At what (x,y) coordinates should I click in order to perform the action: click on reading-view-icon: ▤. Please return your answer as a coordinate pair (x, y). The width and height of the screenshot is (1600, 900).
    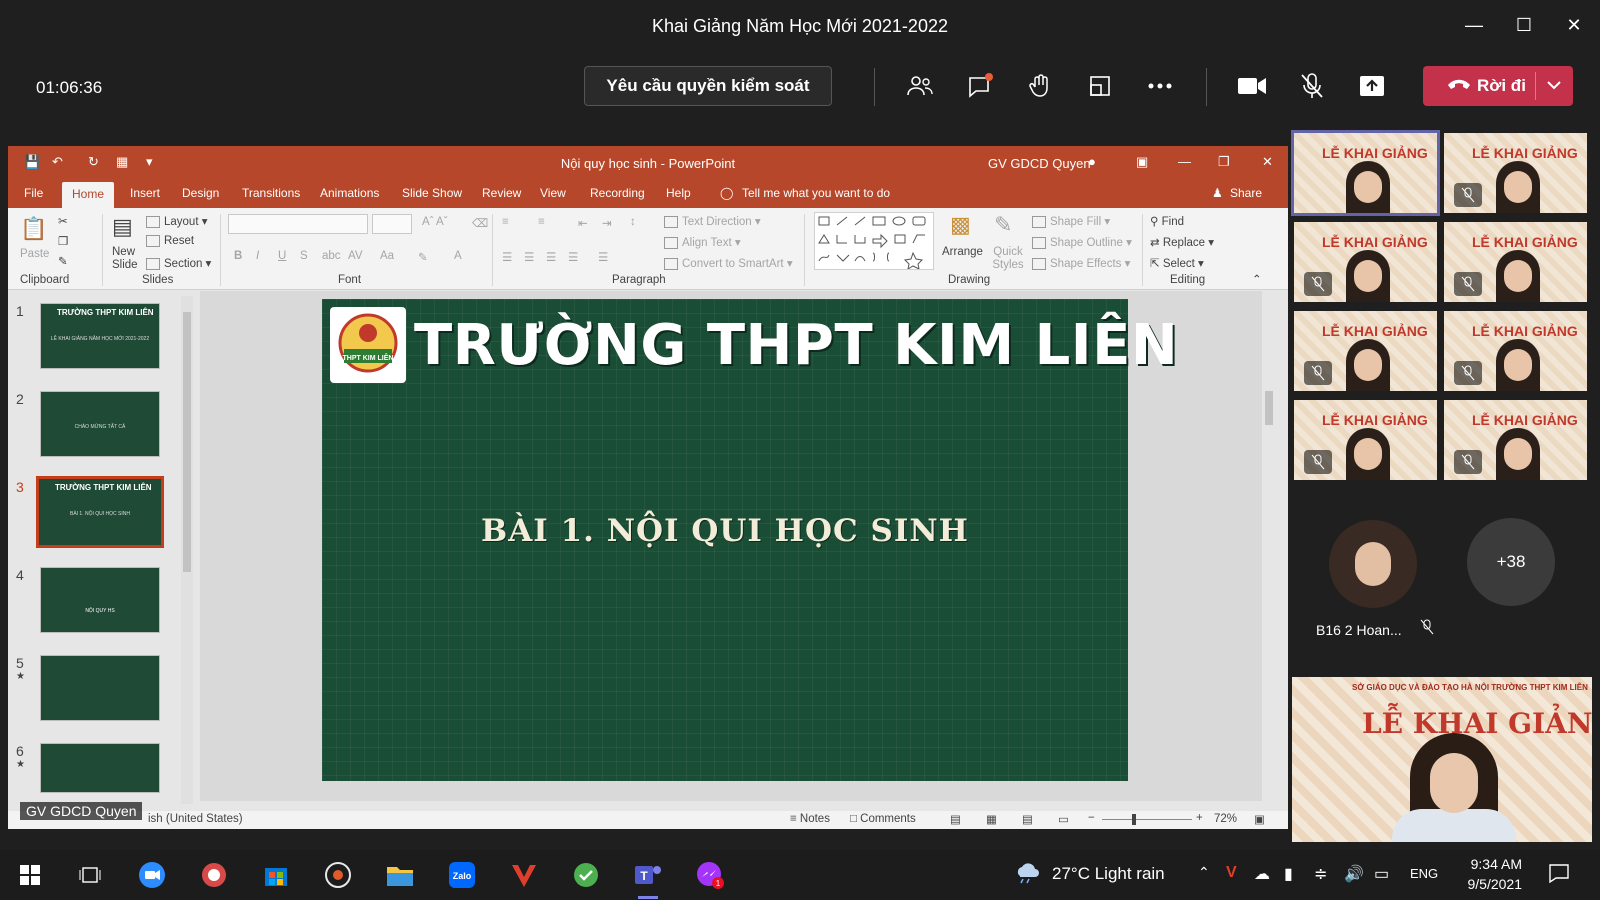
    Looking at the image, I should click on (1027, 819).